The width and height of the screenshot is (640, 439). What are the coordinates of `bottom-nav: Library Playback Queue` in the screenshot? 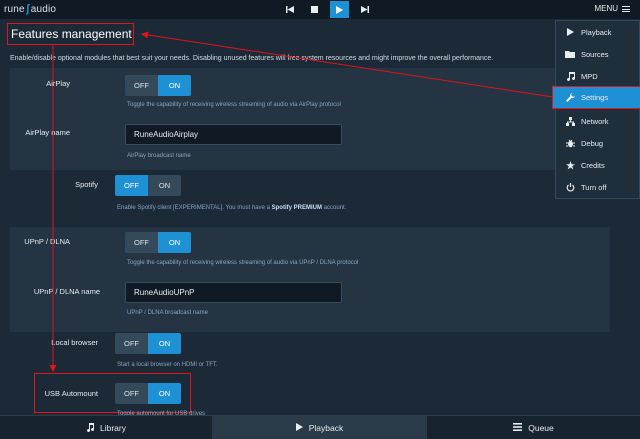 It's located at (320, 427).